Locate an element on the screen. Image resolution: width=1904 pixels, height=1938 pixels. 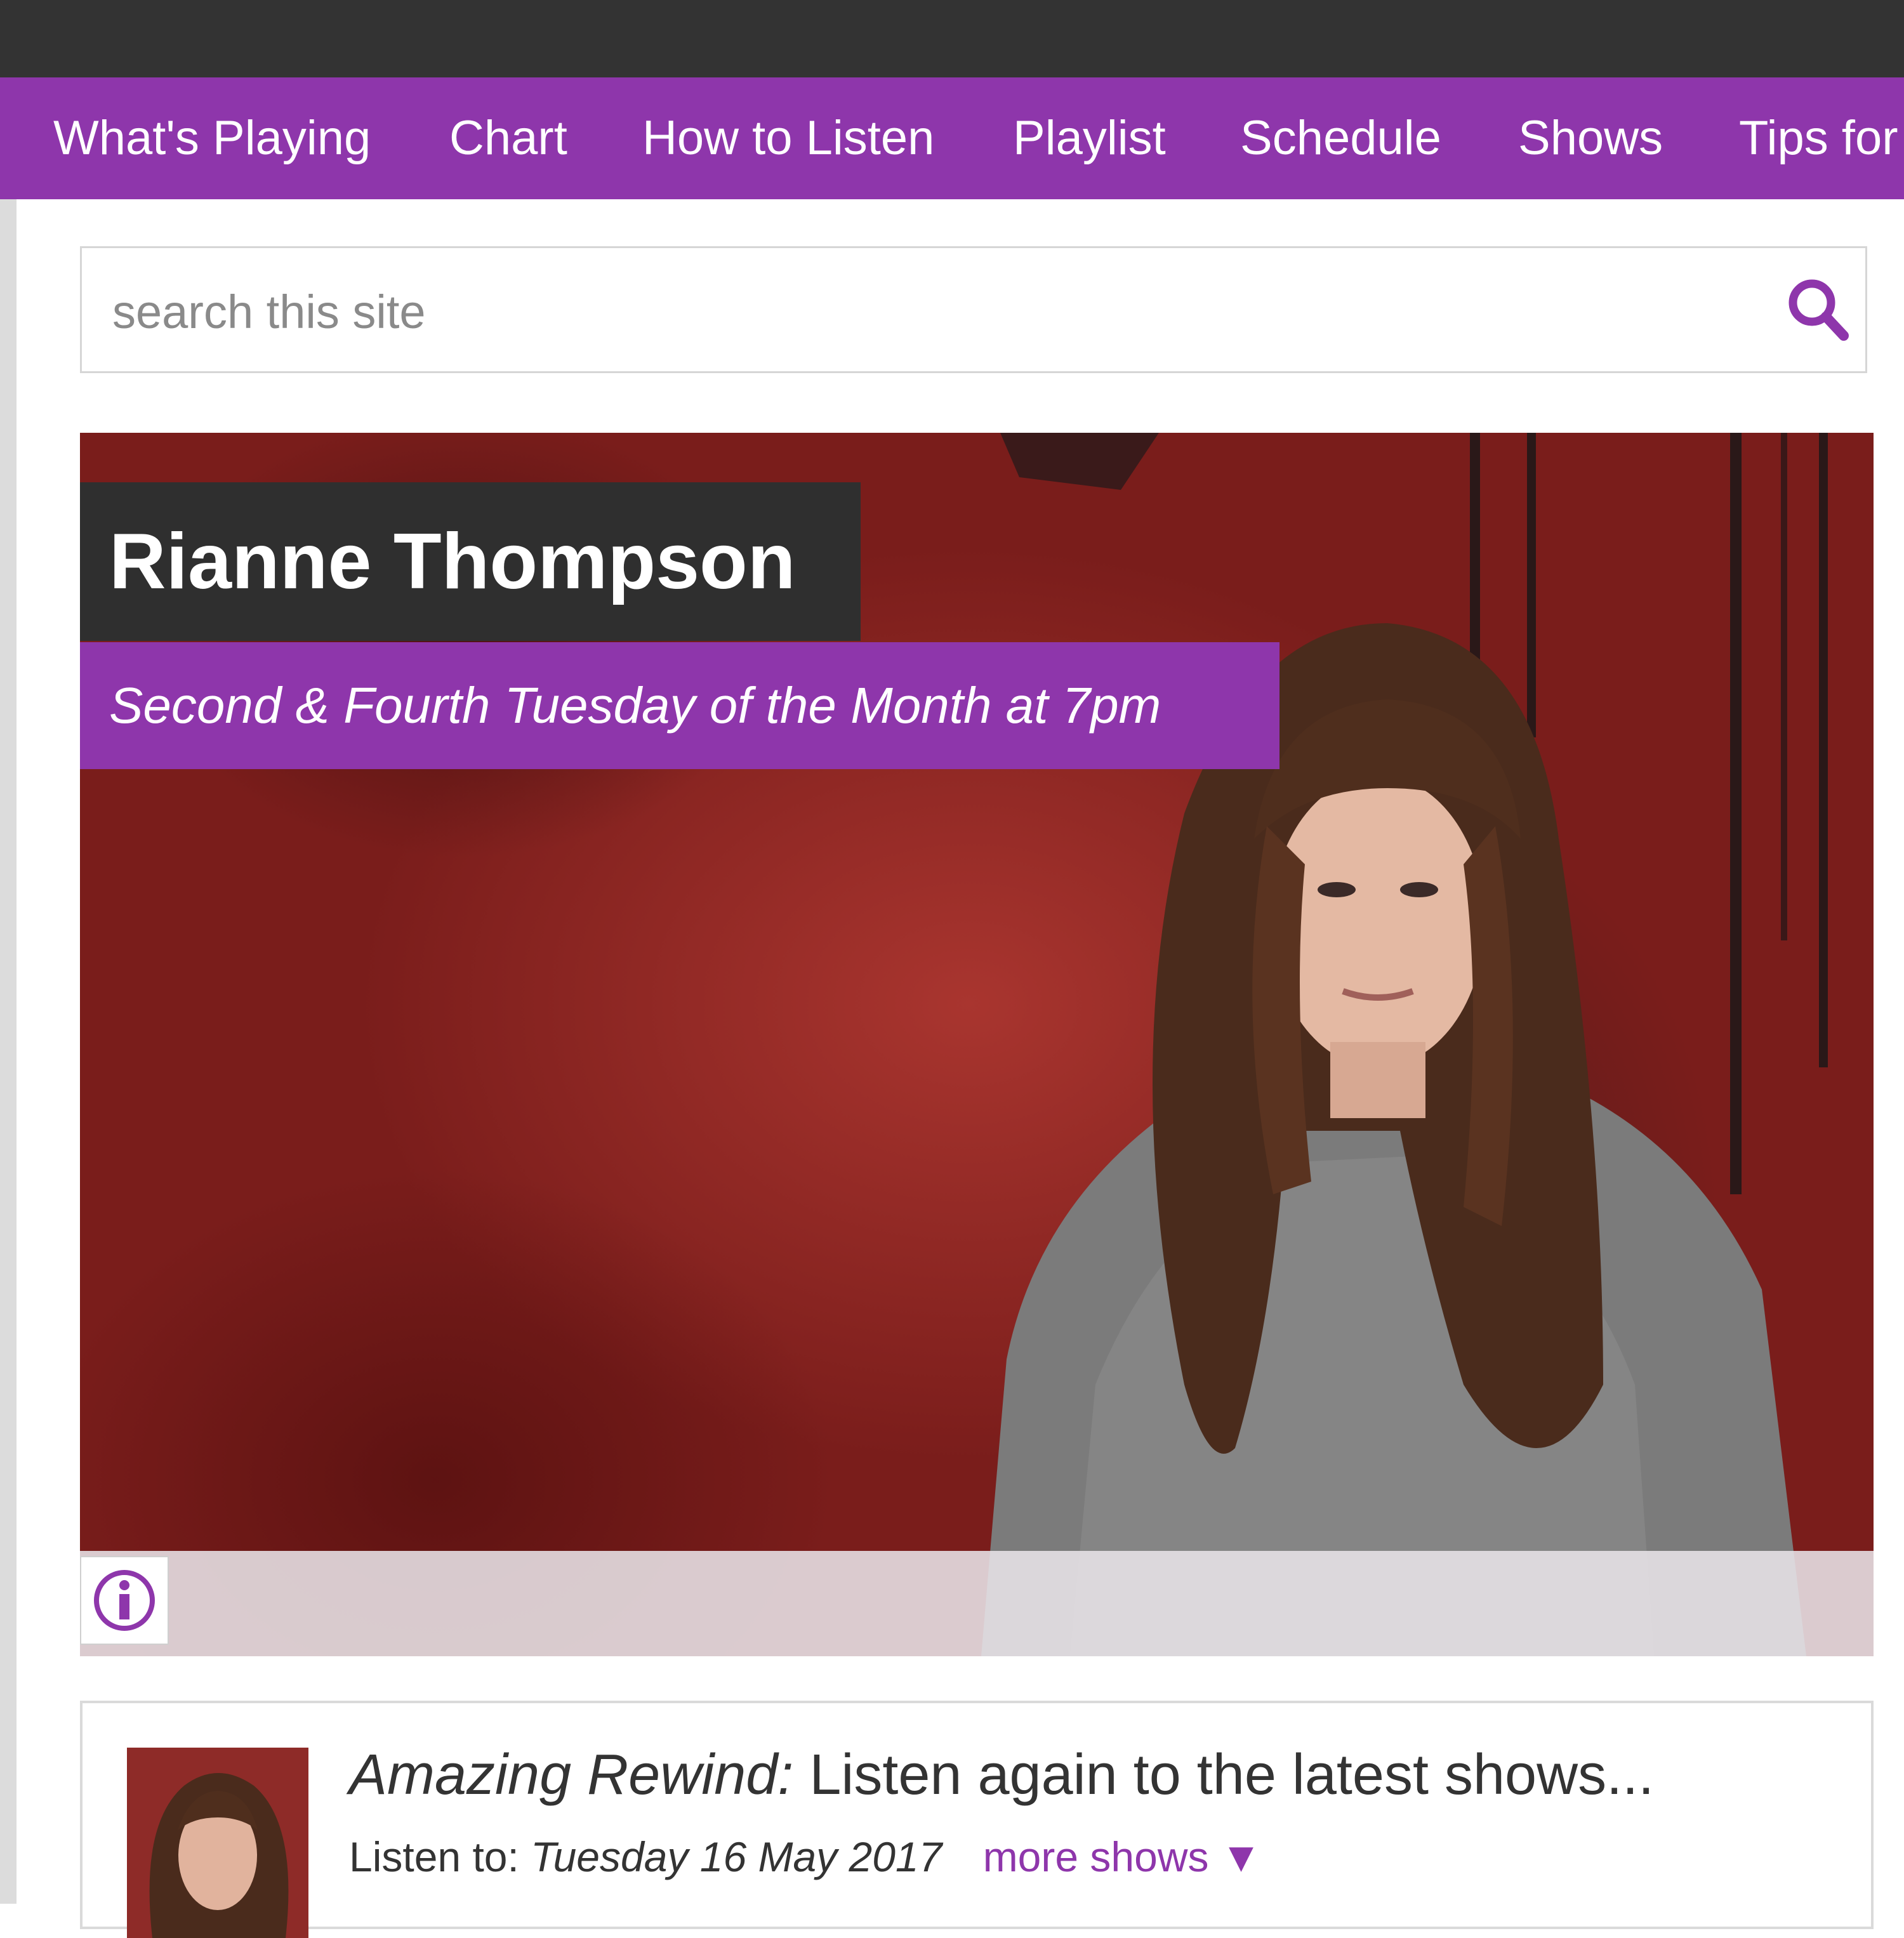
search-button is located at coordinates (1821, 311).